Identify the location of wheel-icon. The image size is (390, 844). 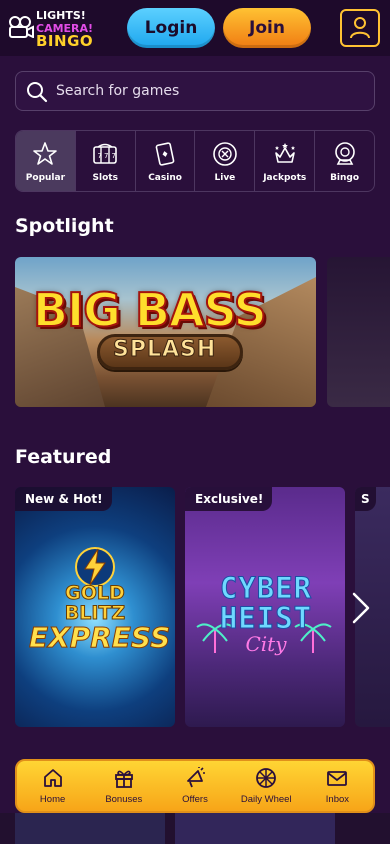
(266, 778).